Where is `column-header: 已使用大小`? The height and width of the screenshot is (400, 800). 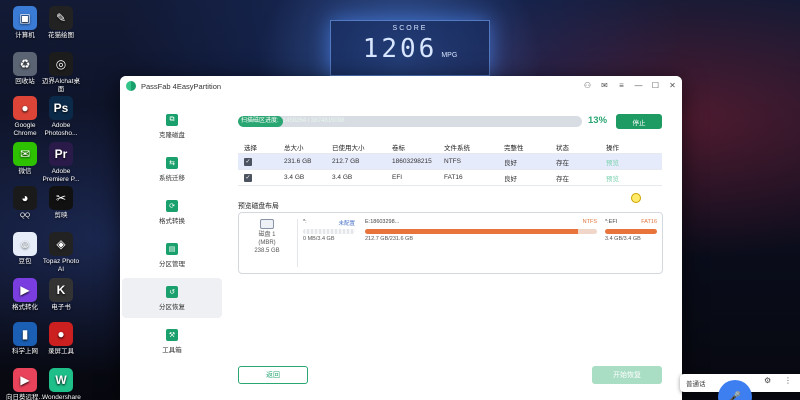
column-header: 已使用大小 is located at coordinates (348, 148).